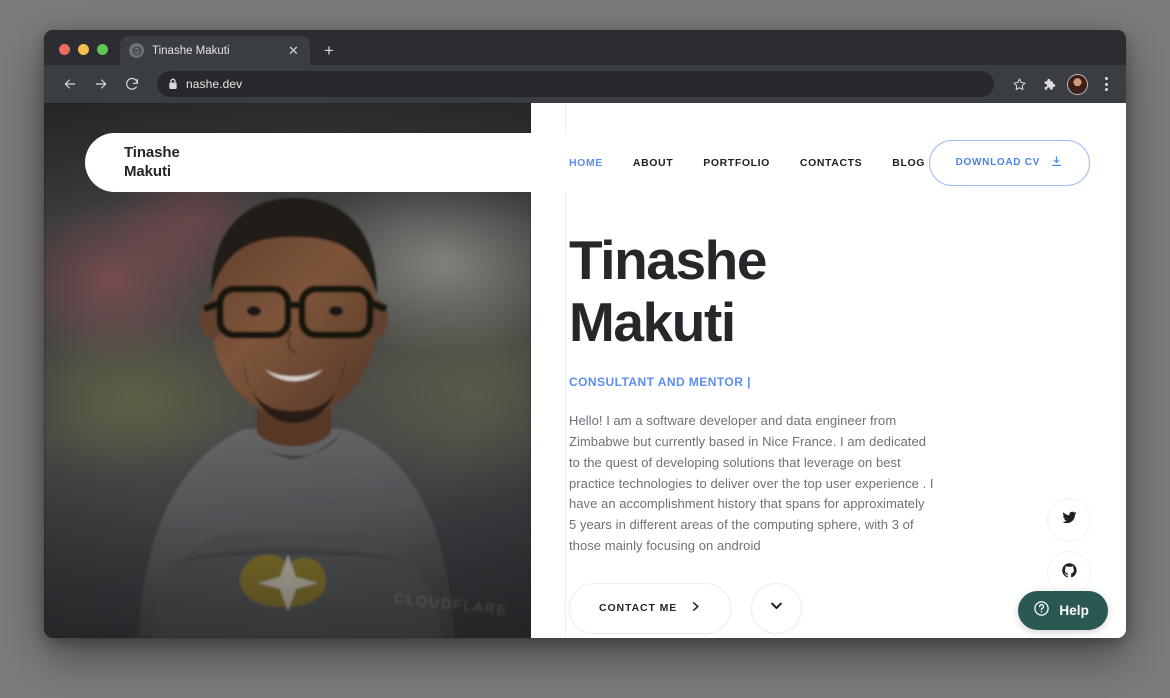 The height and width of the screenshot is (698, 1170). Describe the element at coordinates (652, 322) in the screenshot. I see `hero-title-line-2: Makuti` at that location.